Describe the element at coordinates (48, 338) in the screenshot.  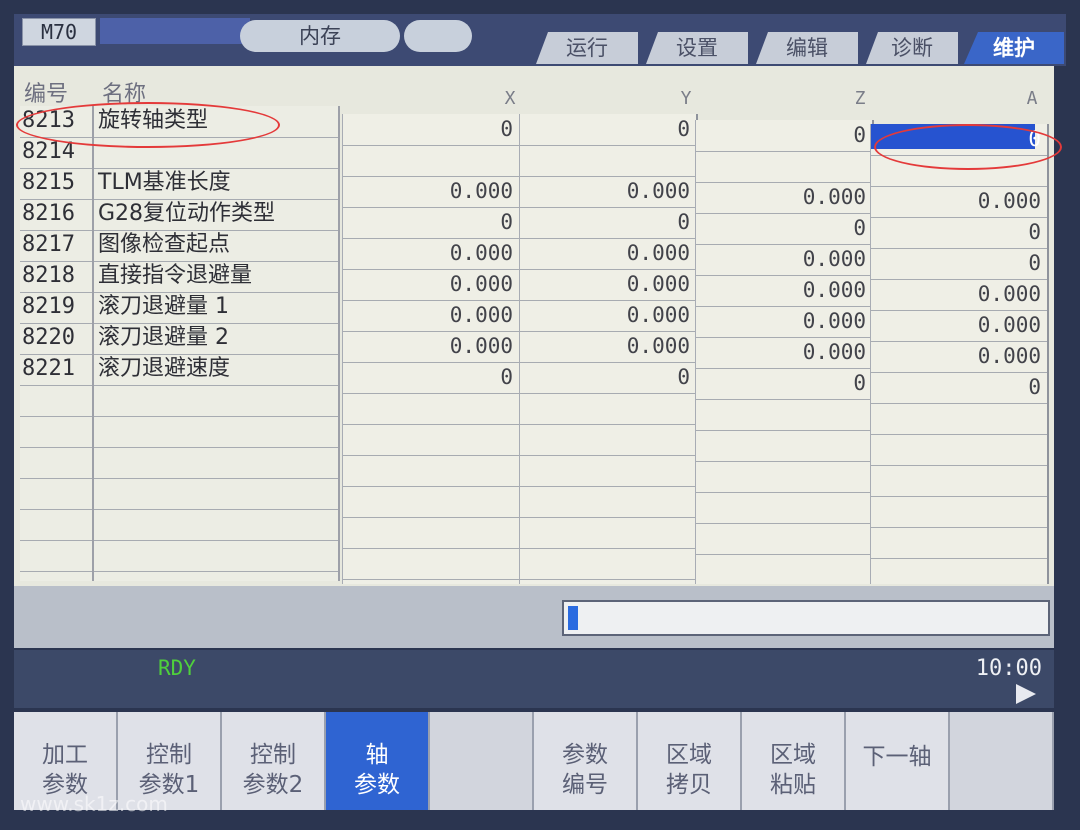
I see `param-number: 8220` at that location.